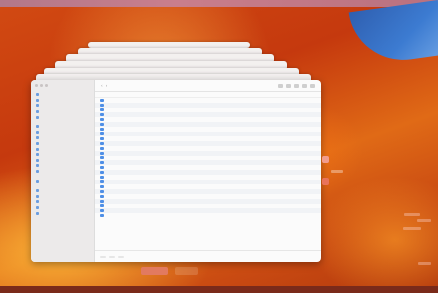  I want to click on view-icon, so click(280, 85).